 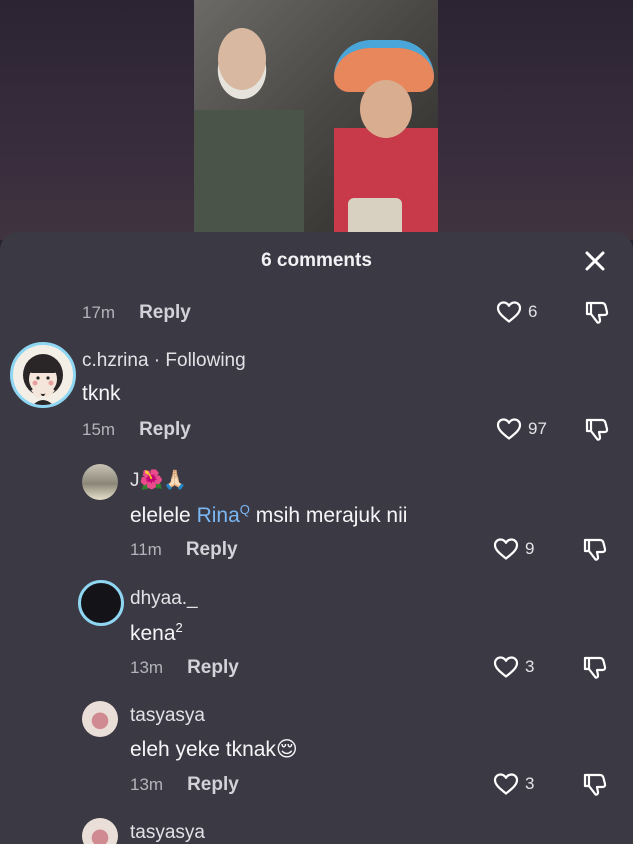 I want to click on cup, so click(x=375, y=215).